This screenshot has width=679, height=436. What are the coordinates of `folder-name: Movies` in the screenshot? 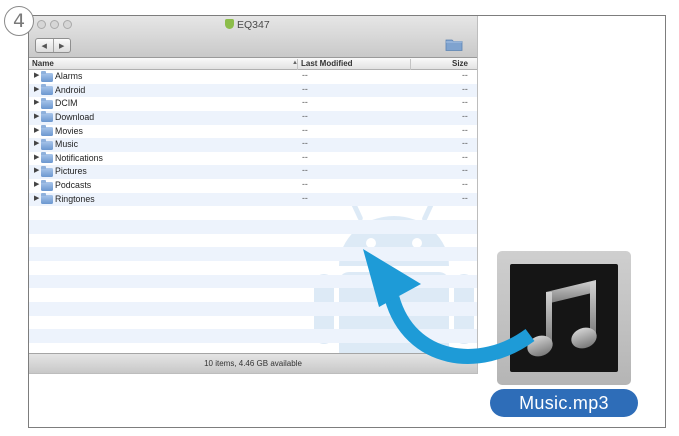 It's located at (69, 130).